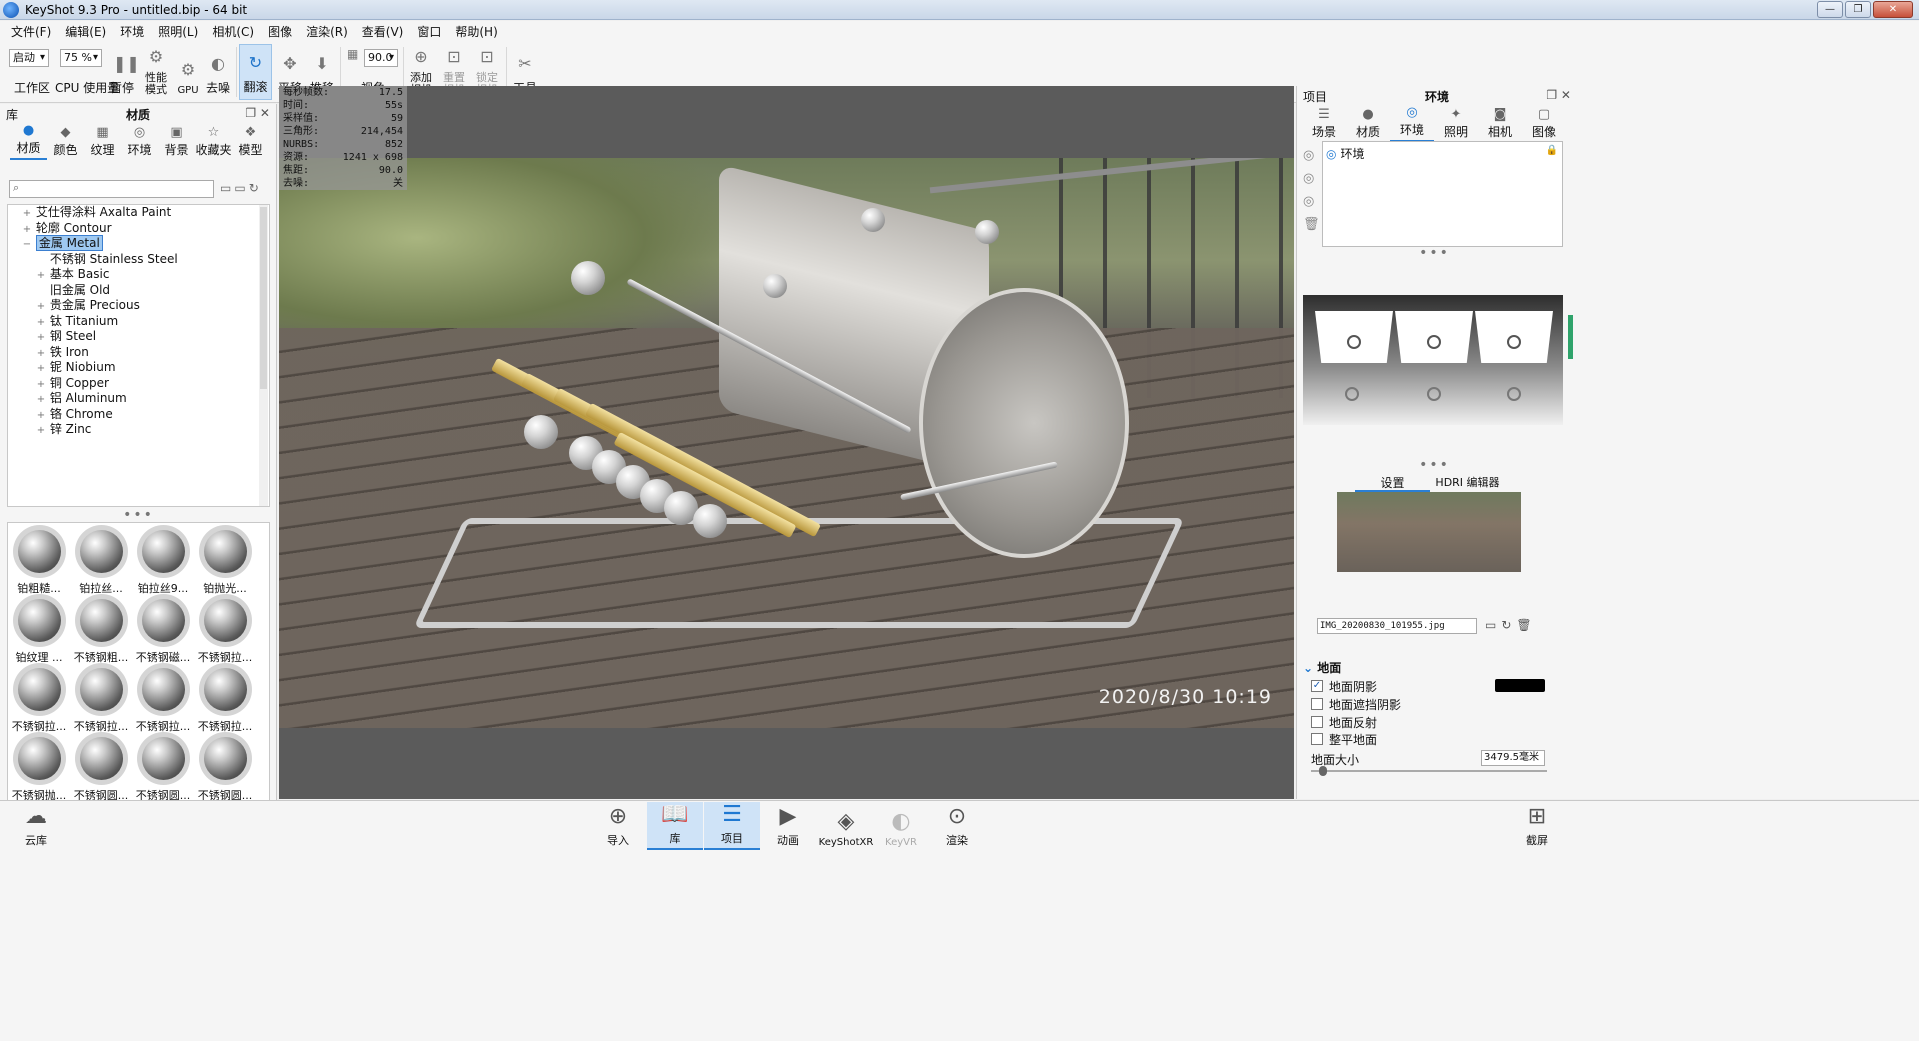 This screenshot has height=1041, width=1919. What do you see at coordinates (1345, 153) in the screenshot?
I see `environment-list-item: ◎ 环境` at bounding box center [1345, 153].